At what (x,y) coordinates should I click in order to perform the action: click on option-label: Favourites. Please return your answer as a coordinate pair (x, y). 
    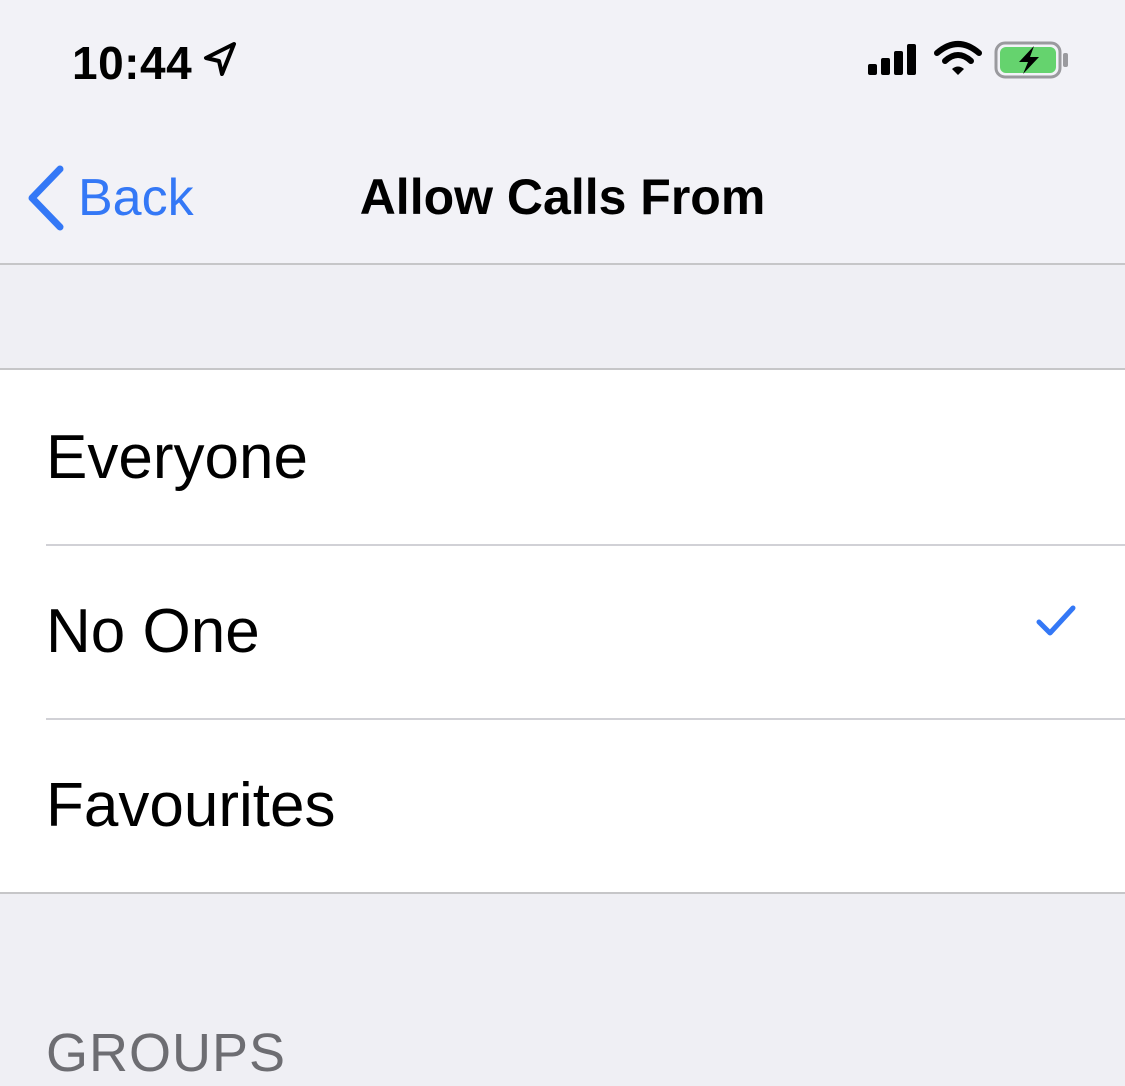
    Looking at the image, I should click on (191, 805).